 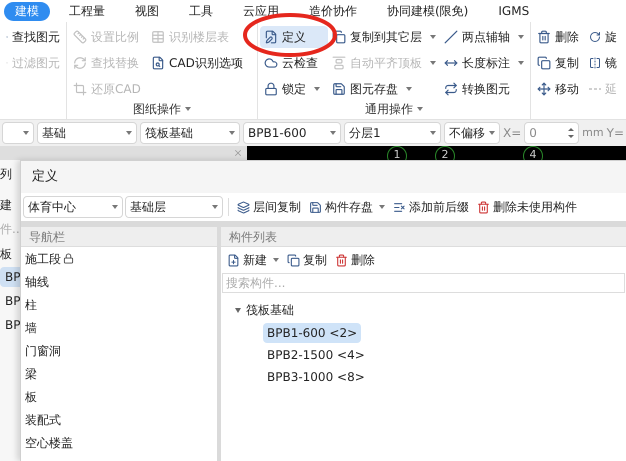 What do you see at coordinates (294, 89) in the screenshot?
I see `ribbon-button: 锁定` at bounding box center [294, 89].